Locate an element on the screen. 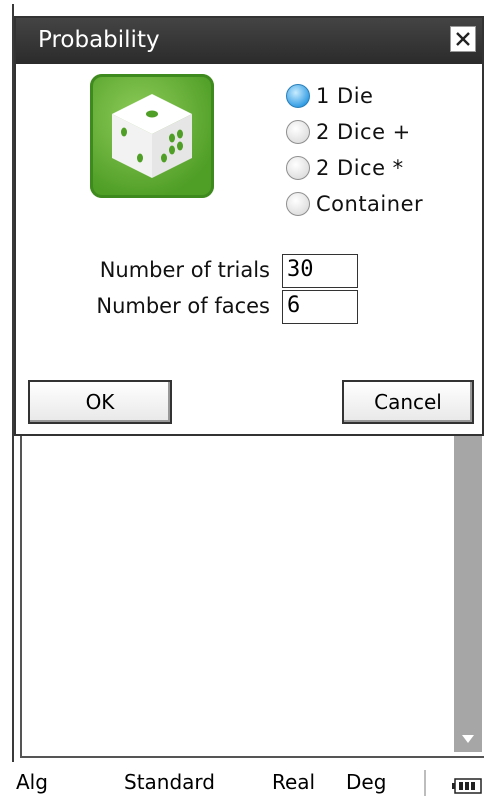 The width and height of the screenshot is (488, 804). radio-label: 2 Dice * is located at coordinates (360, 168).